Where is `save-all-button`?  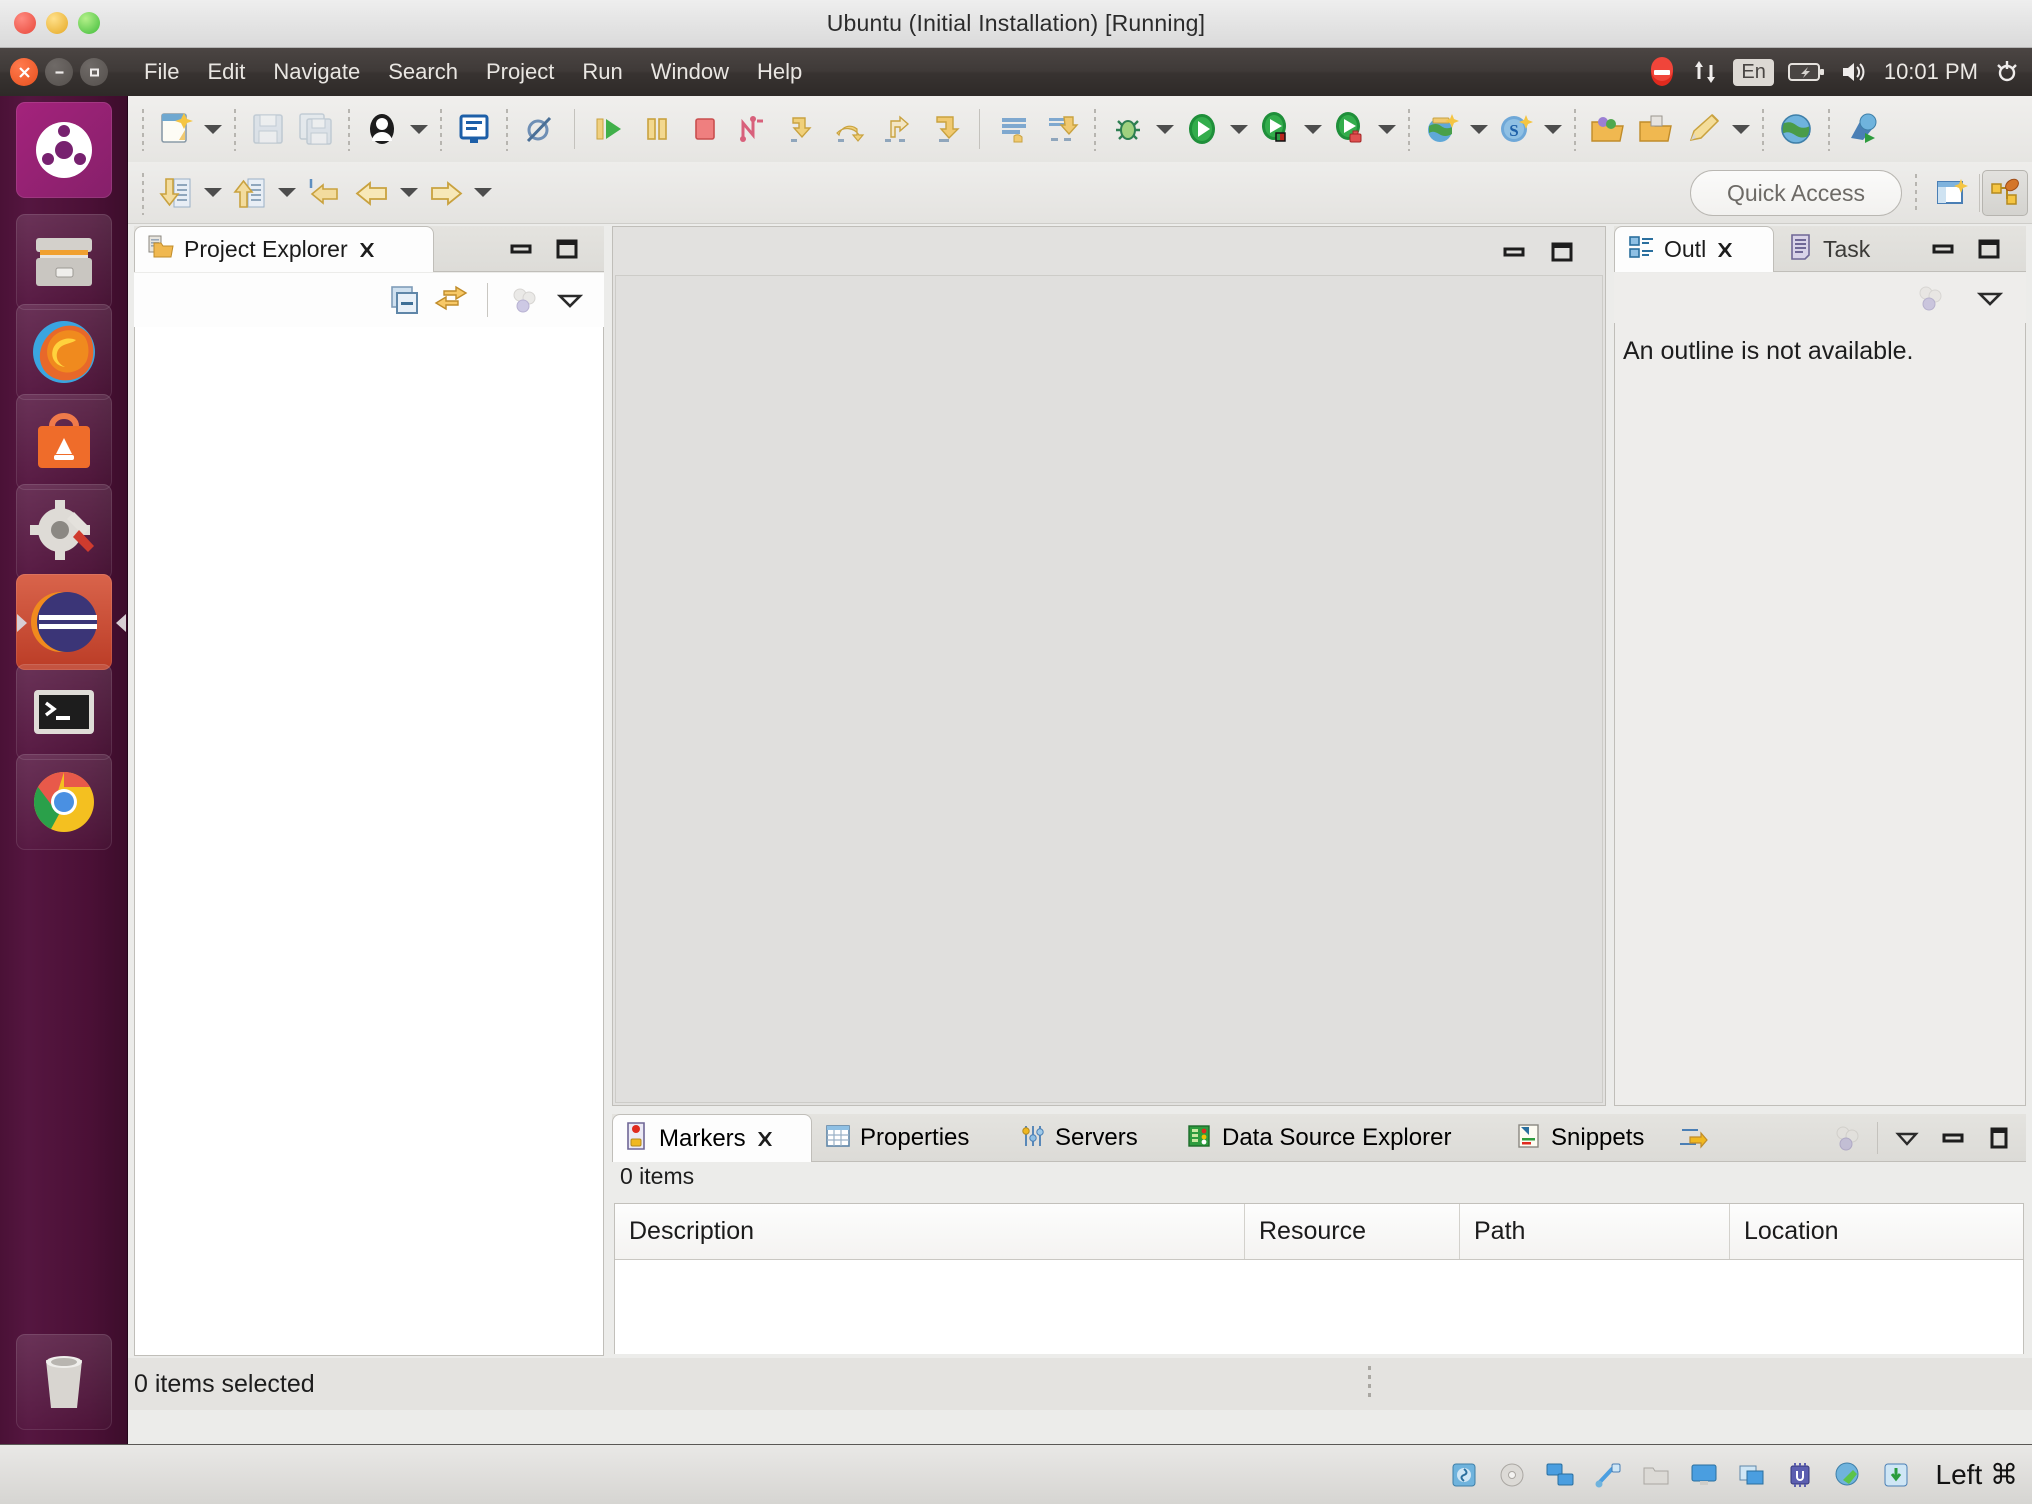
save-all-button is located at coordinates (316, 129).